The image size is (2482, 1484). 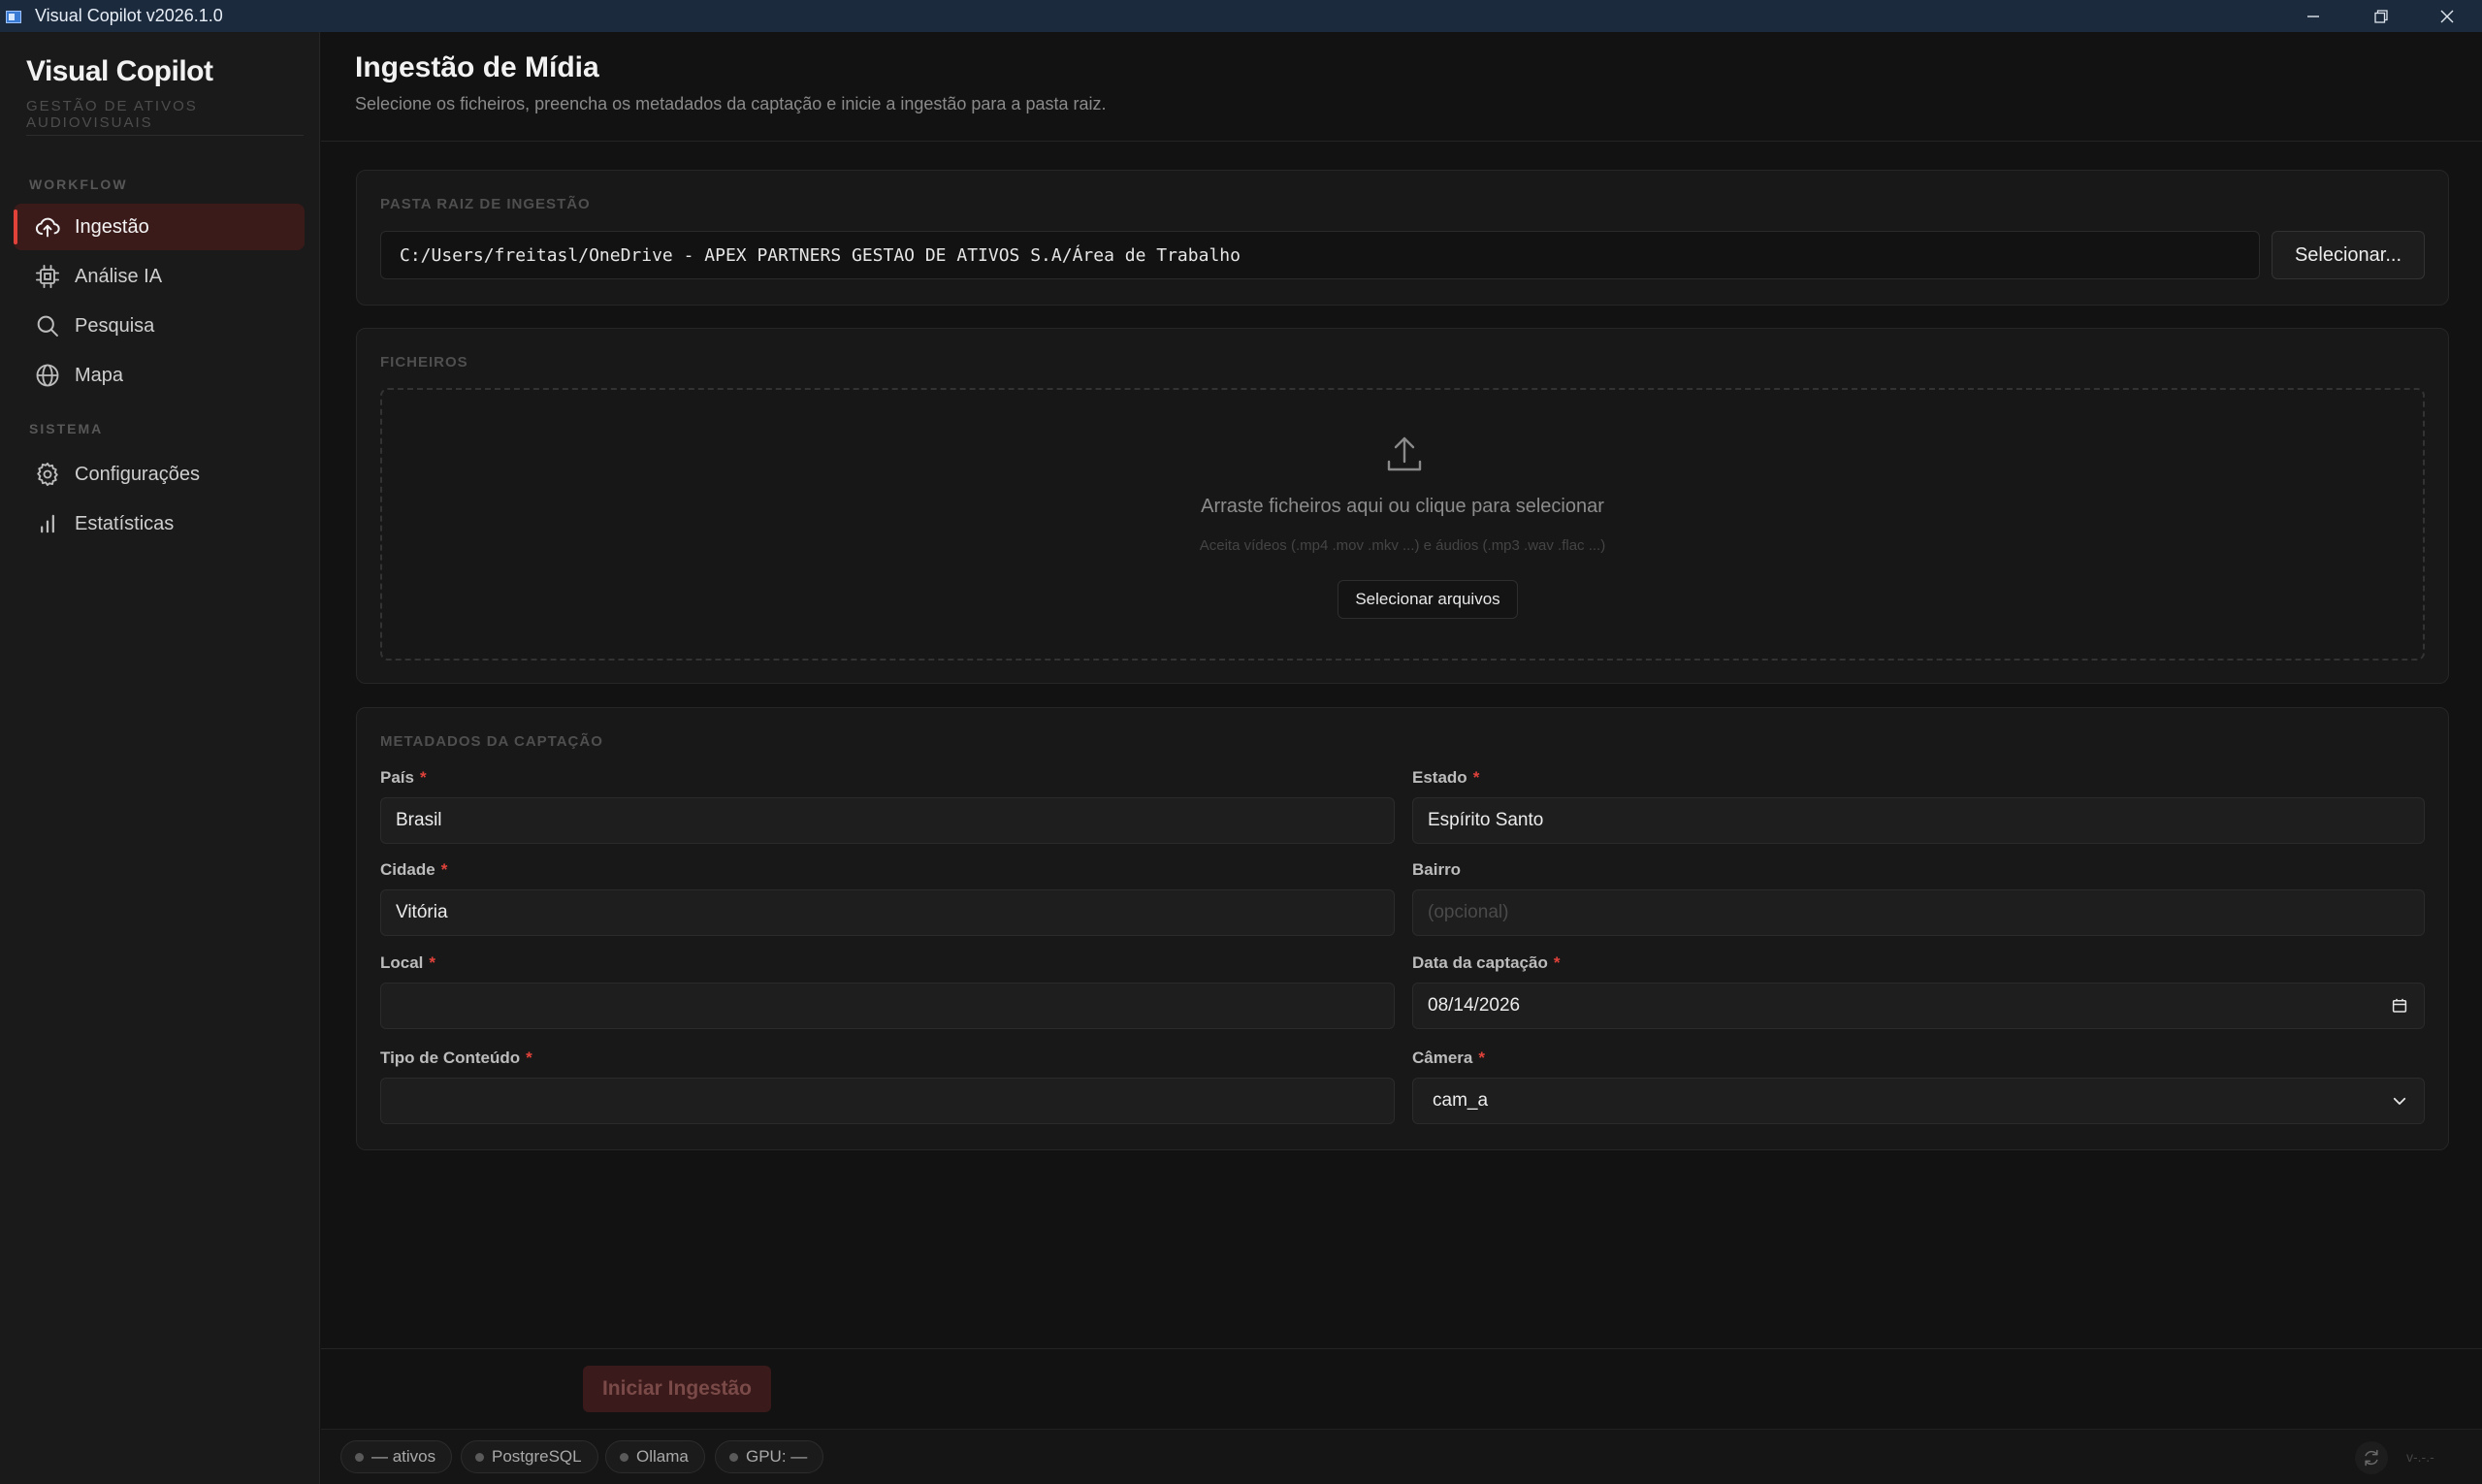 I want to click on globe-icon, so click(x=47, y=375).